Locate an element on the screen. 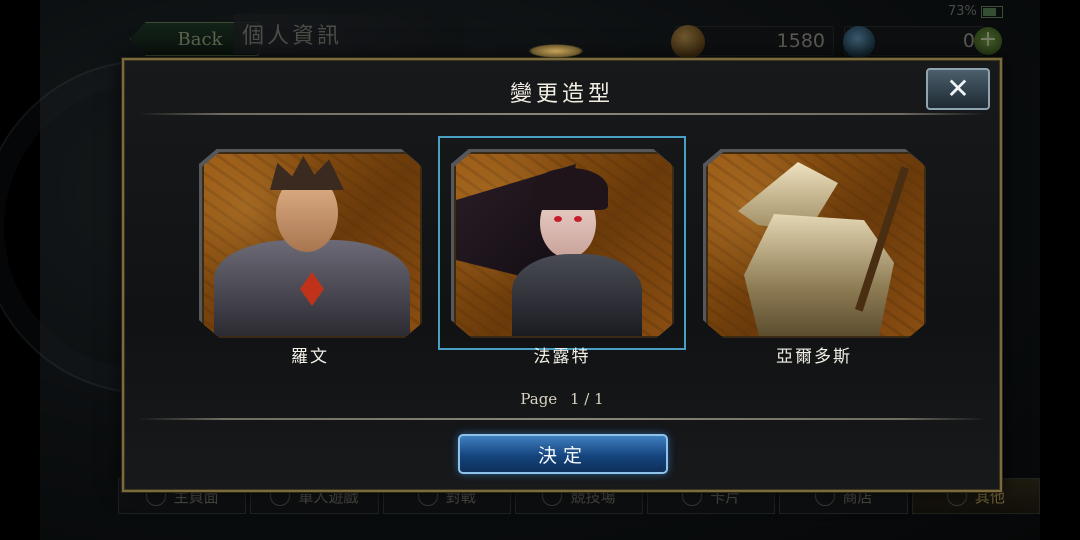 The height and width of the screenshot is (540, 1080). character-option-luowen is located at coordinates (310, 243).